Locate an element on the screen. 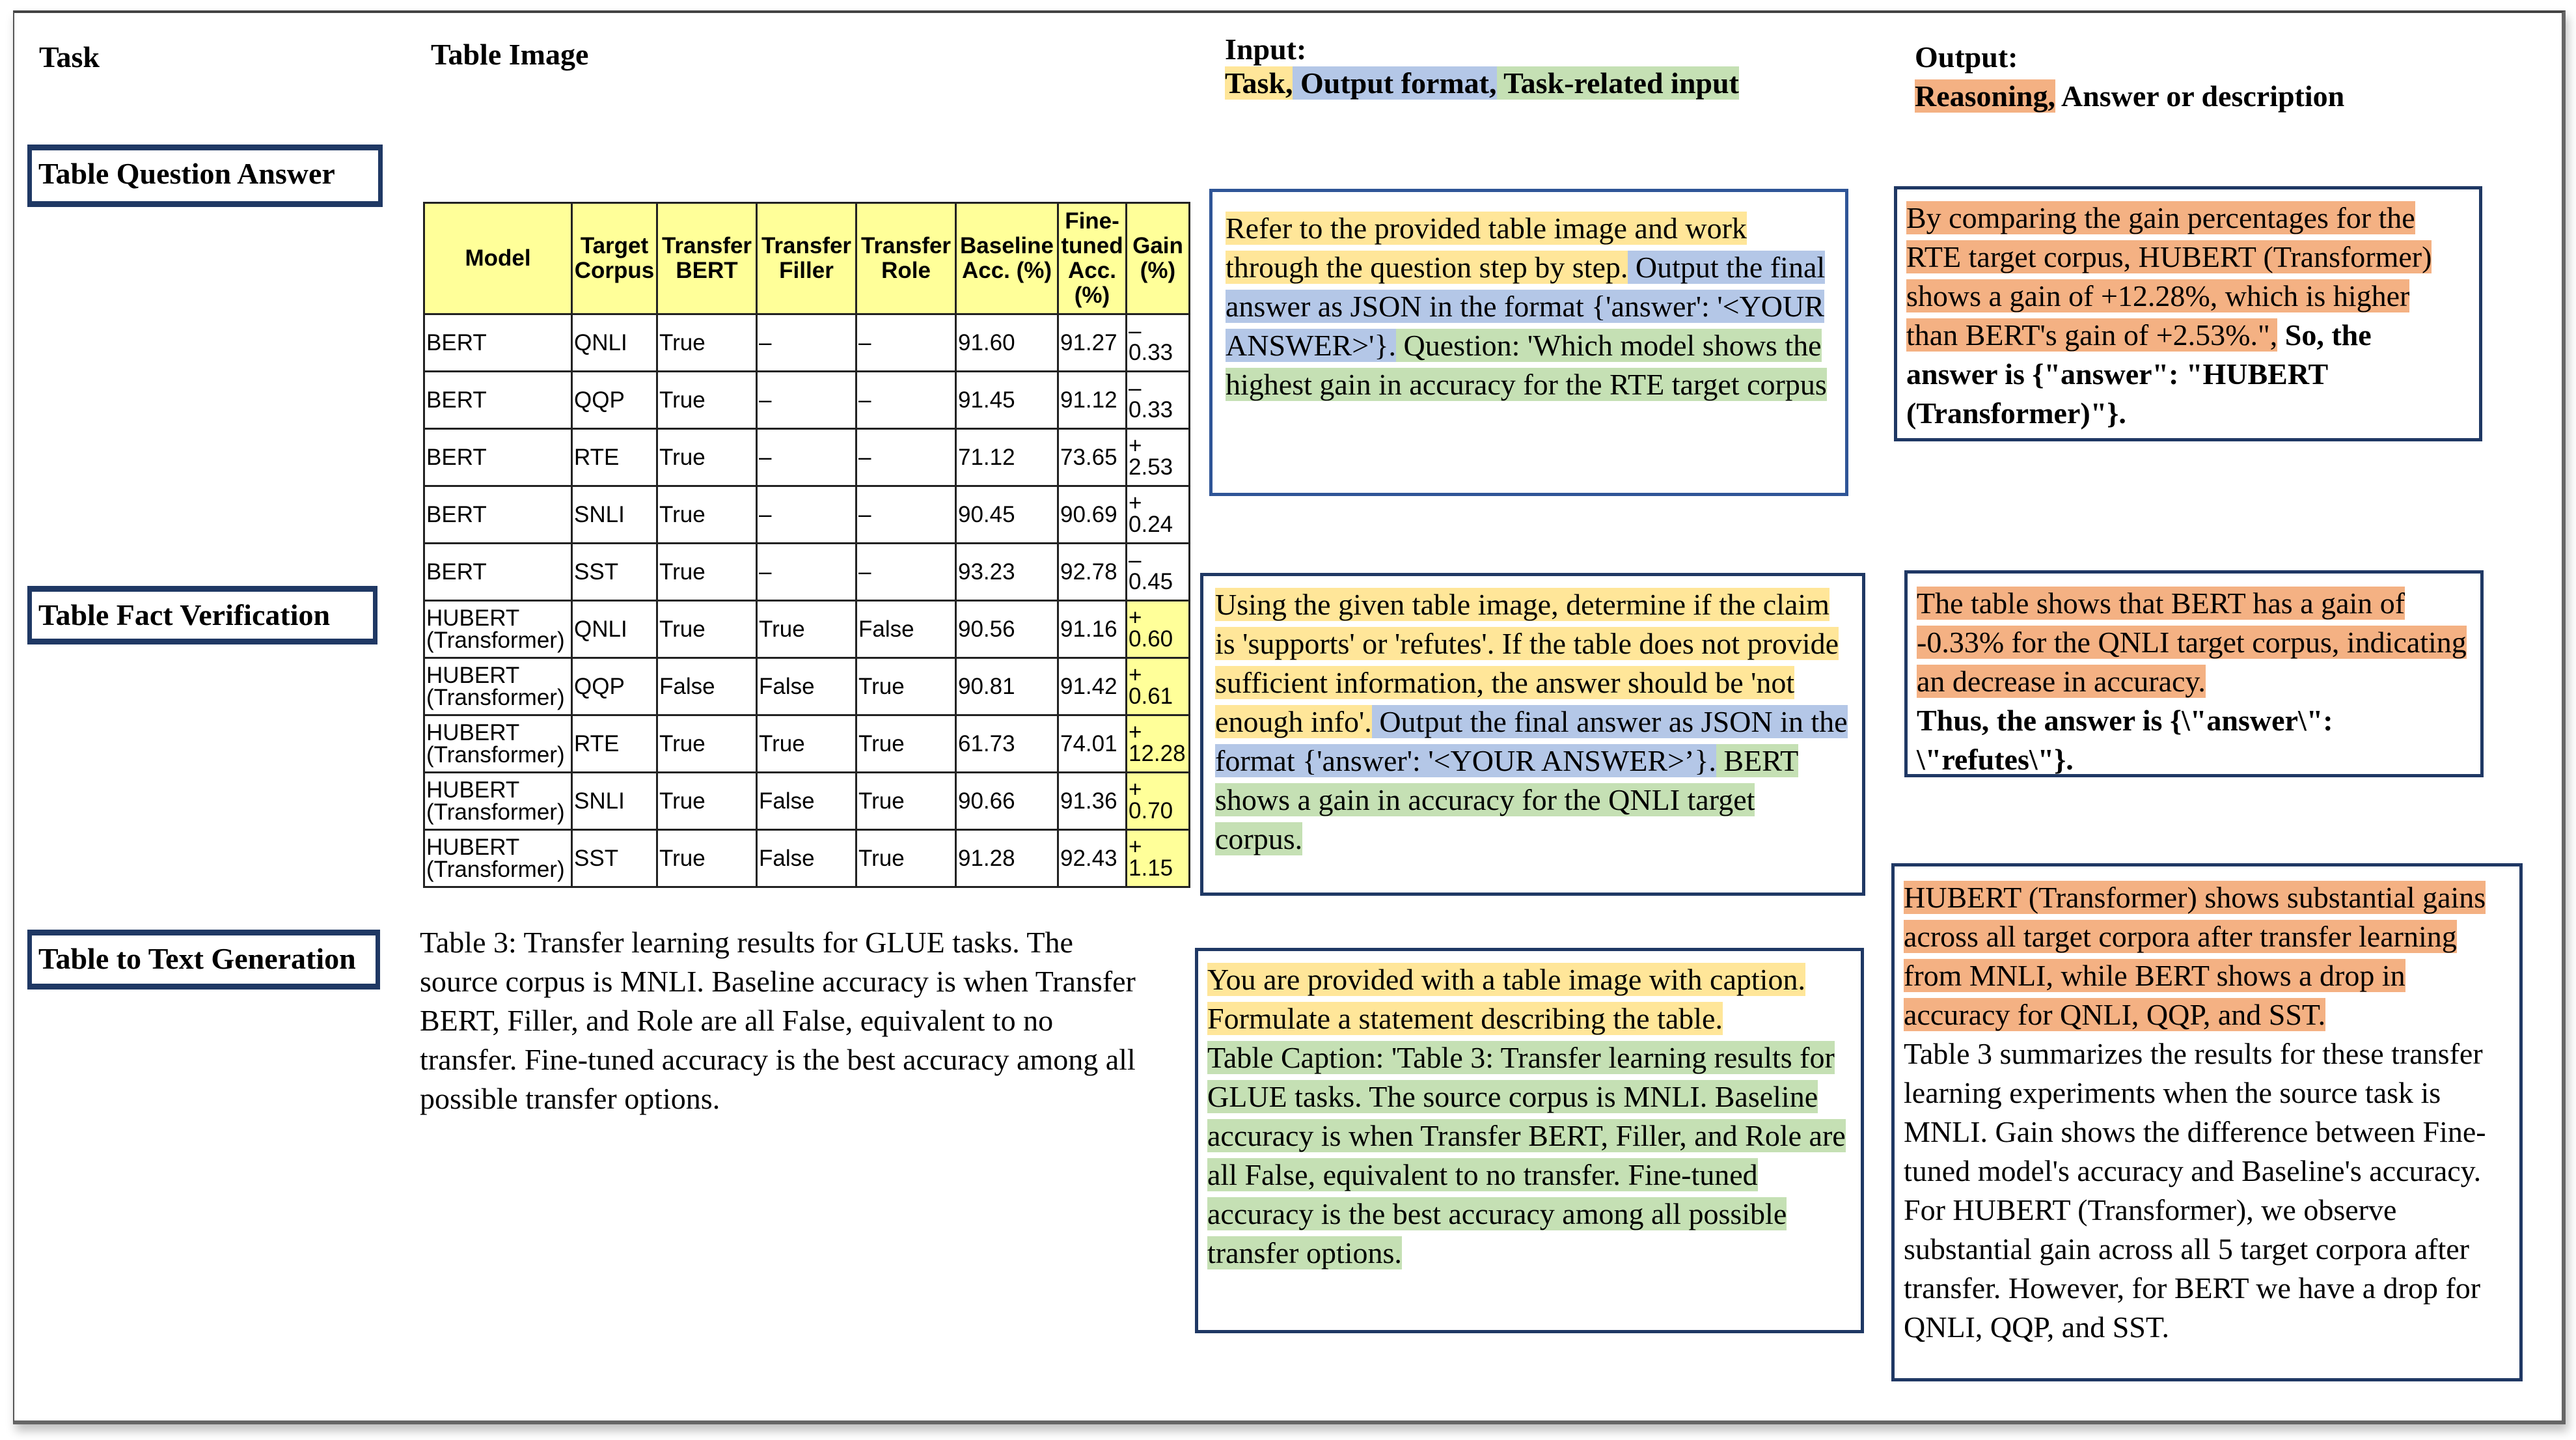  cell-baseline-acc: 90.81 is located at coordinates (1007, 687).